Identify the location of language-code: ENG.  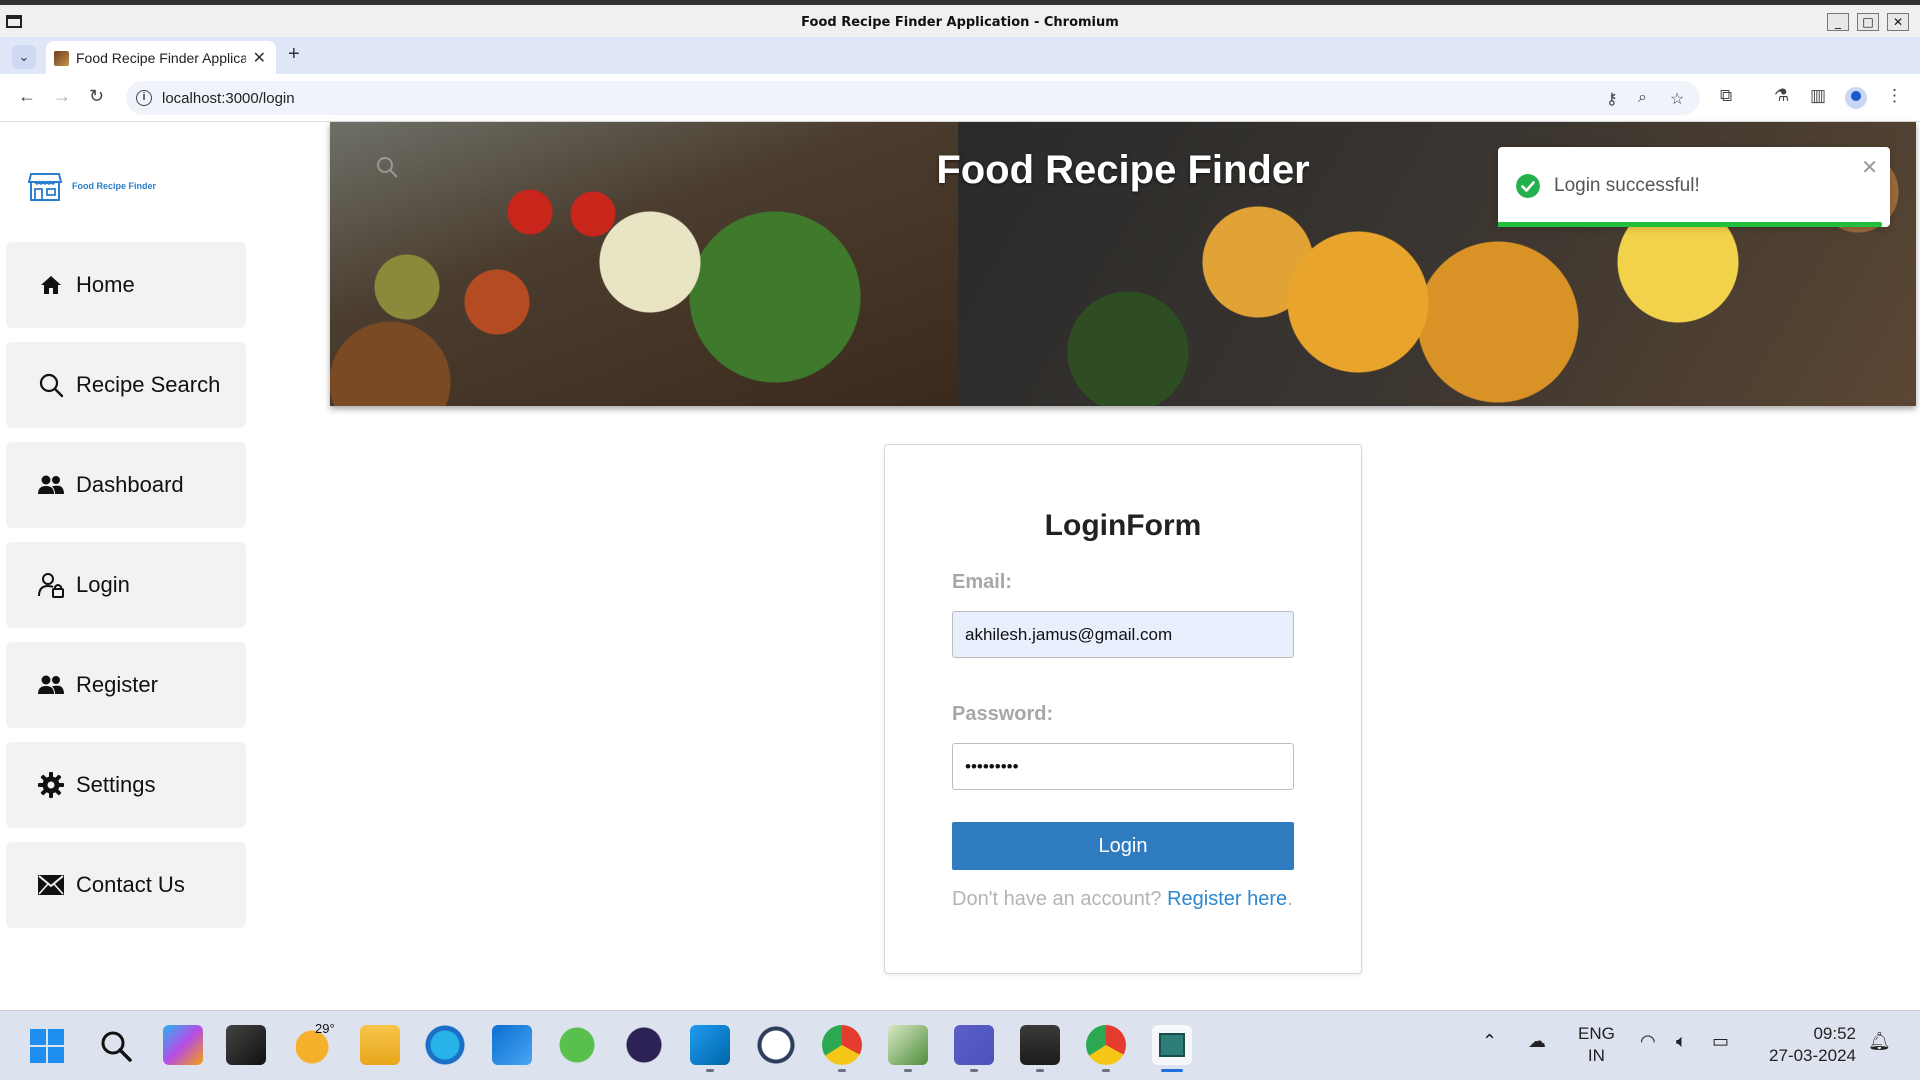
(1596, 1033).